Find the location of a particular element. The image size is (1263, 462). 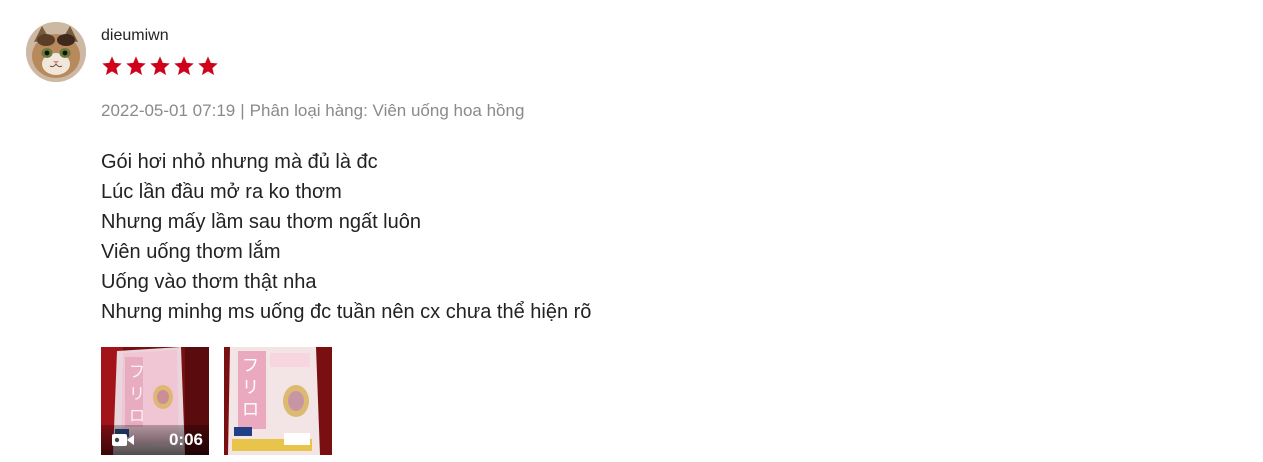

comment-line: Uống vào thơm thật nha is located at coordinates (209, 282).